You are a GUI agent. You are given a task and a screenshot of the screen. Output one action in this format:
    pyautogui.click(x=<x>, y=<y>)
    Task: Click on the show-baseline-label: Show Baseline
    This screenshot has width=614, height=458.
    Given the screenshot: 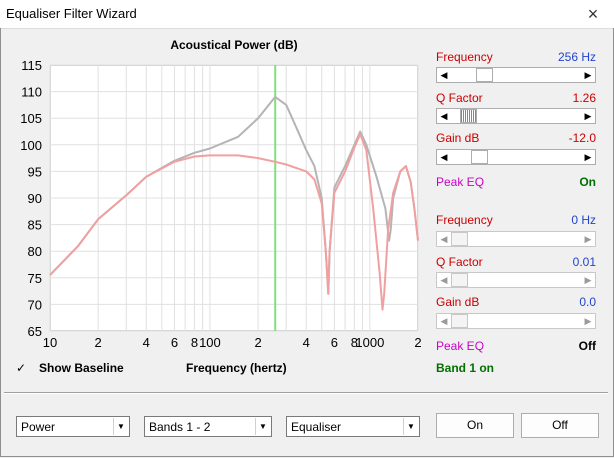 What is the action you would take?
    pyautogui.click(x=81, y=368)
    